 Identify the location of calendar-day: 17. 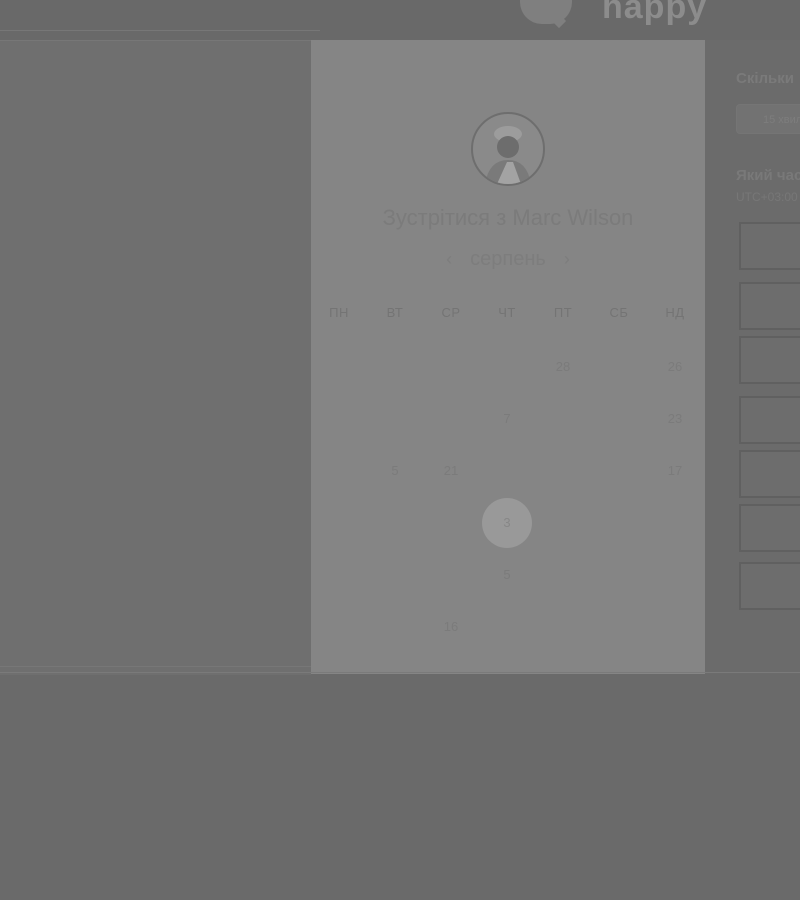
(675, 470).